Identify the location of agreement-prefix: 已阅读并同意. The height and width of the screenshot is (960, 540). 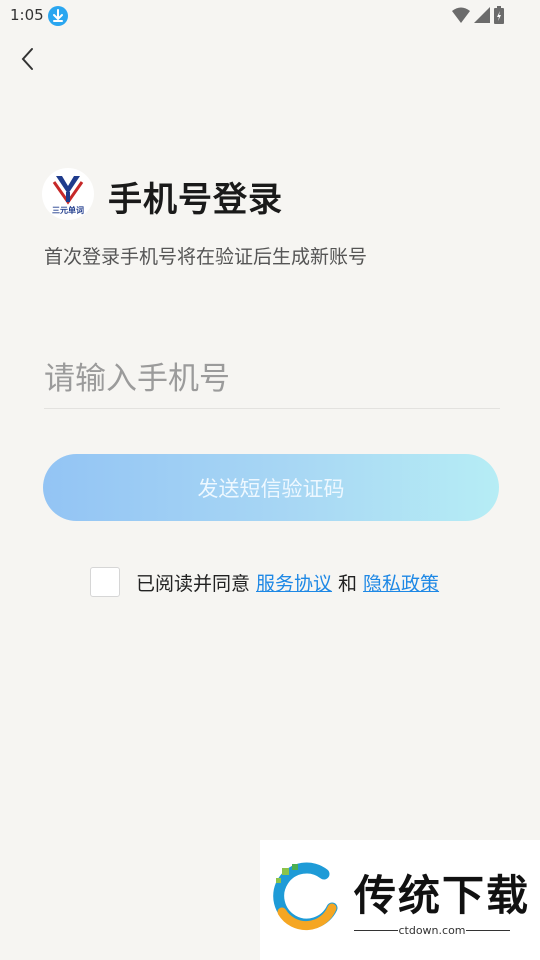
(193, 583).